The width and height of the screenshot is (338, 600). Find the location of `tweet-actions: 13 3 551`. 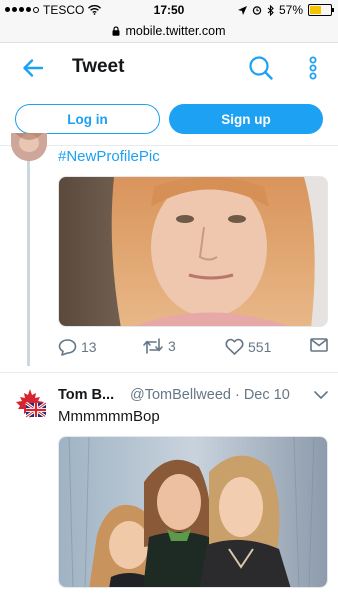

tweet-actions: 13 3 551 is located at coordinates (194, 349).